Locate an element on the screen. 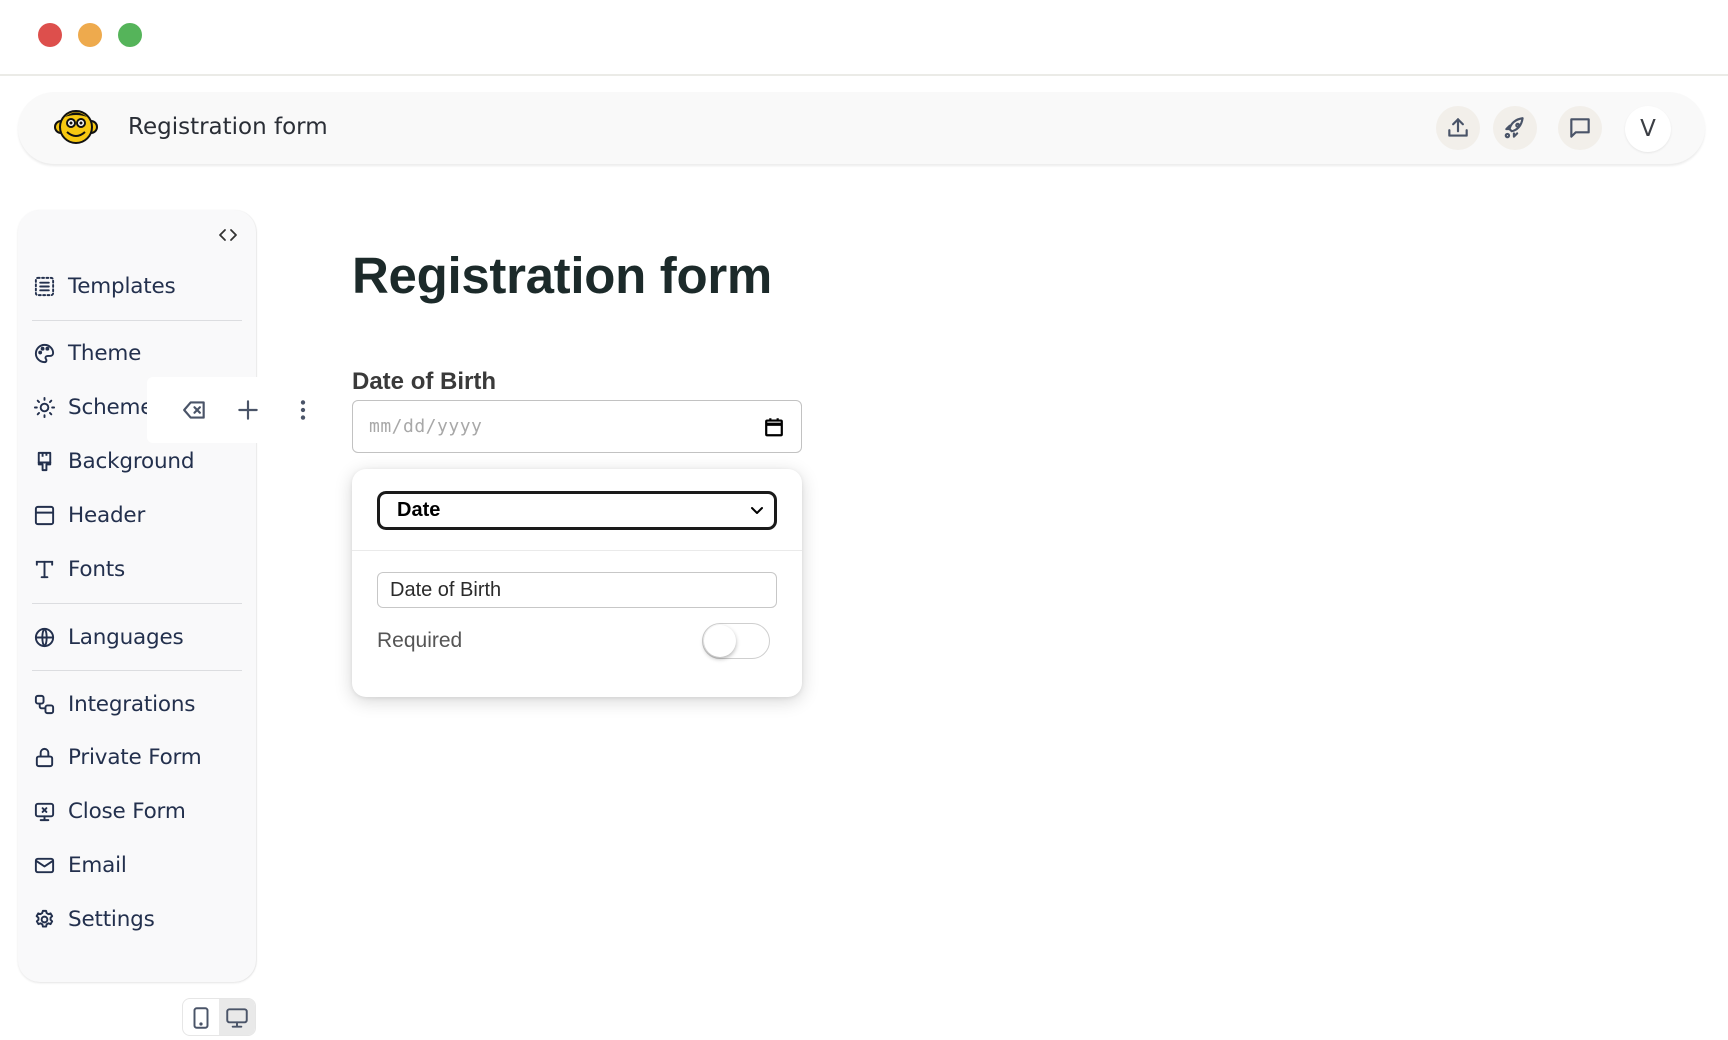 The width and height of the screenshot is (1728, 1040). globe-icon is located at coordinates (44, 637).